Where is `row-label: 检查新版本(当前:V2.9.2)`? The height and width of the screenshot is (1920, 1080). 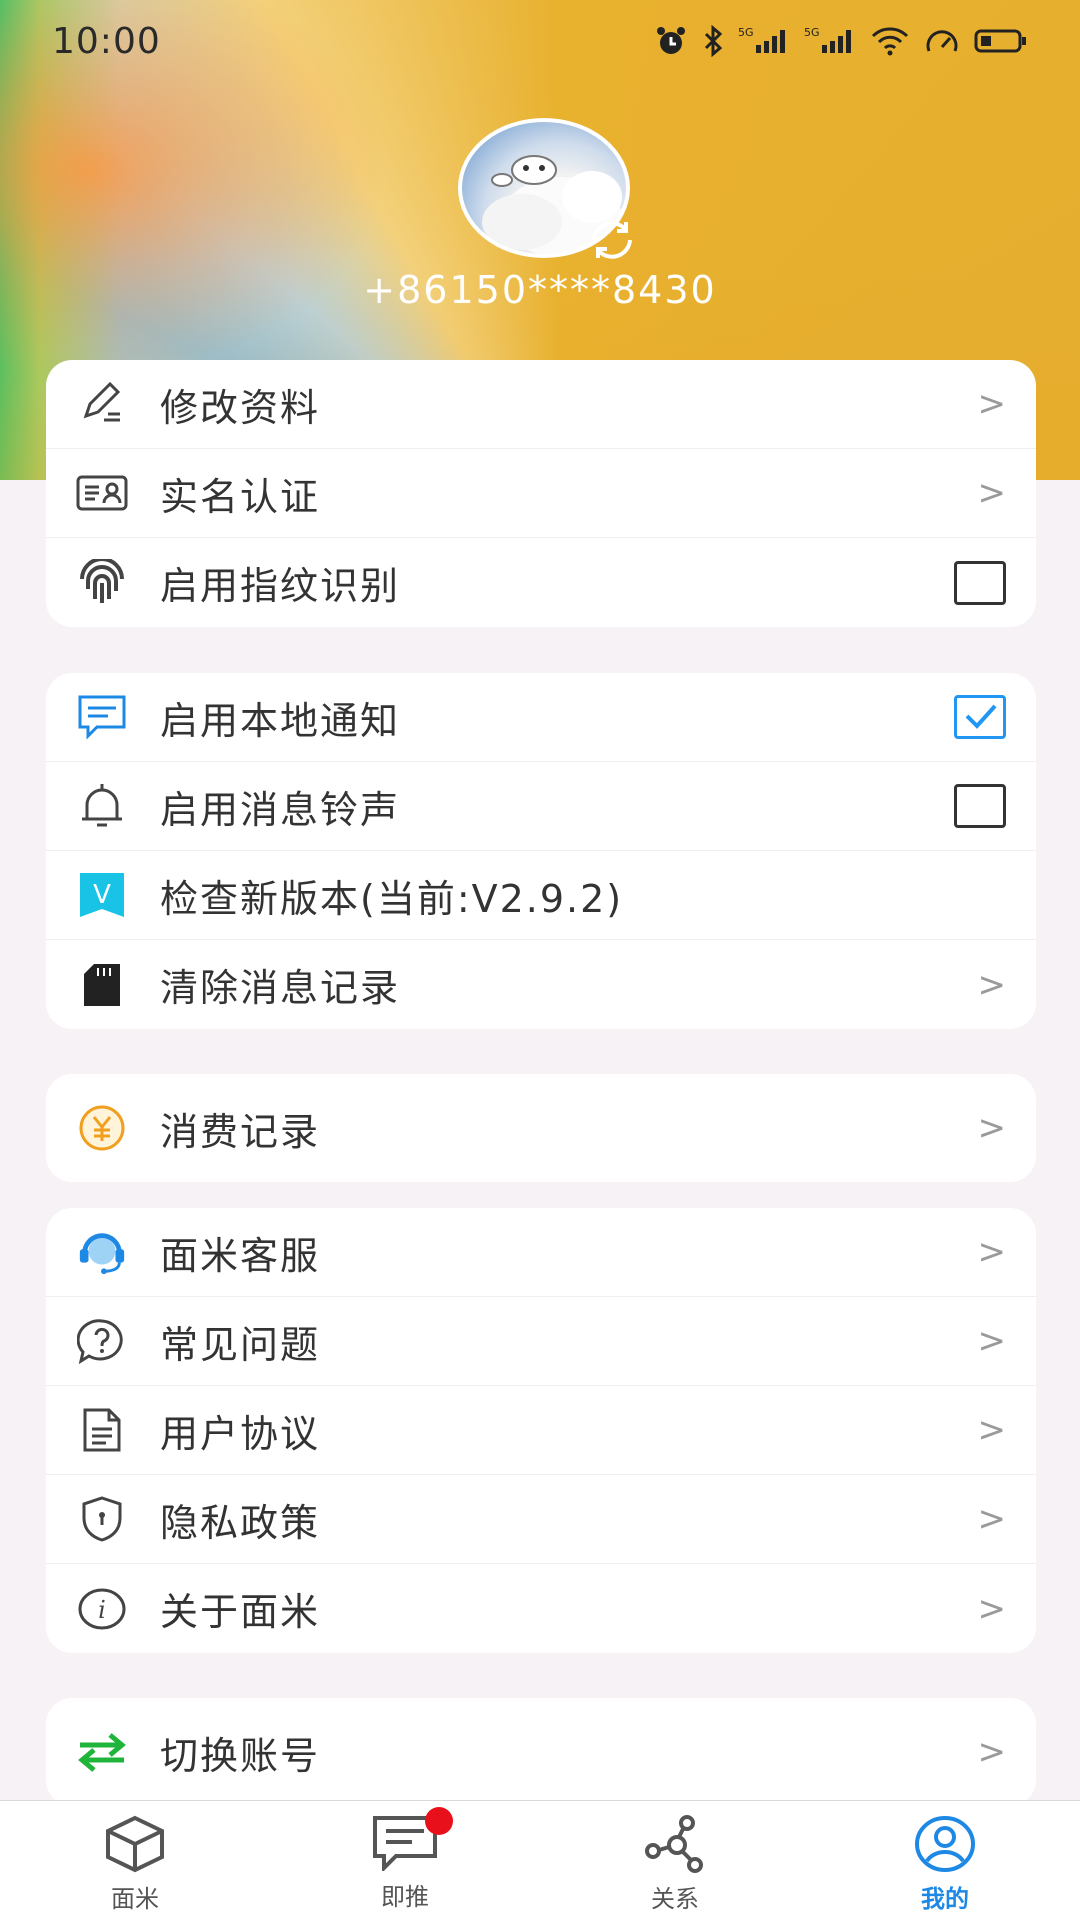 row-label: 检查新版本(当前:V2.9.2) is located at coordinates (392, 898).